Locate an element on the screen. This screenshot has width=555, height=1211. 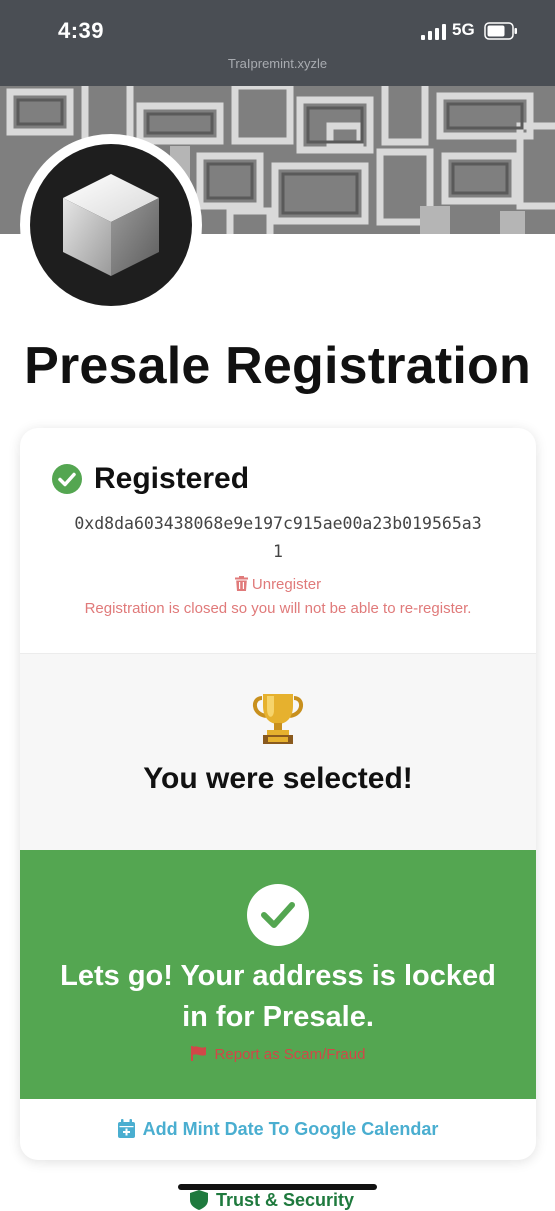
registration-status-label: Registered is located at coordinates (172, 478).